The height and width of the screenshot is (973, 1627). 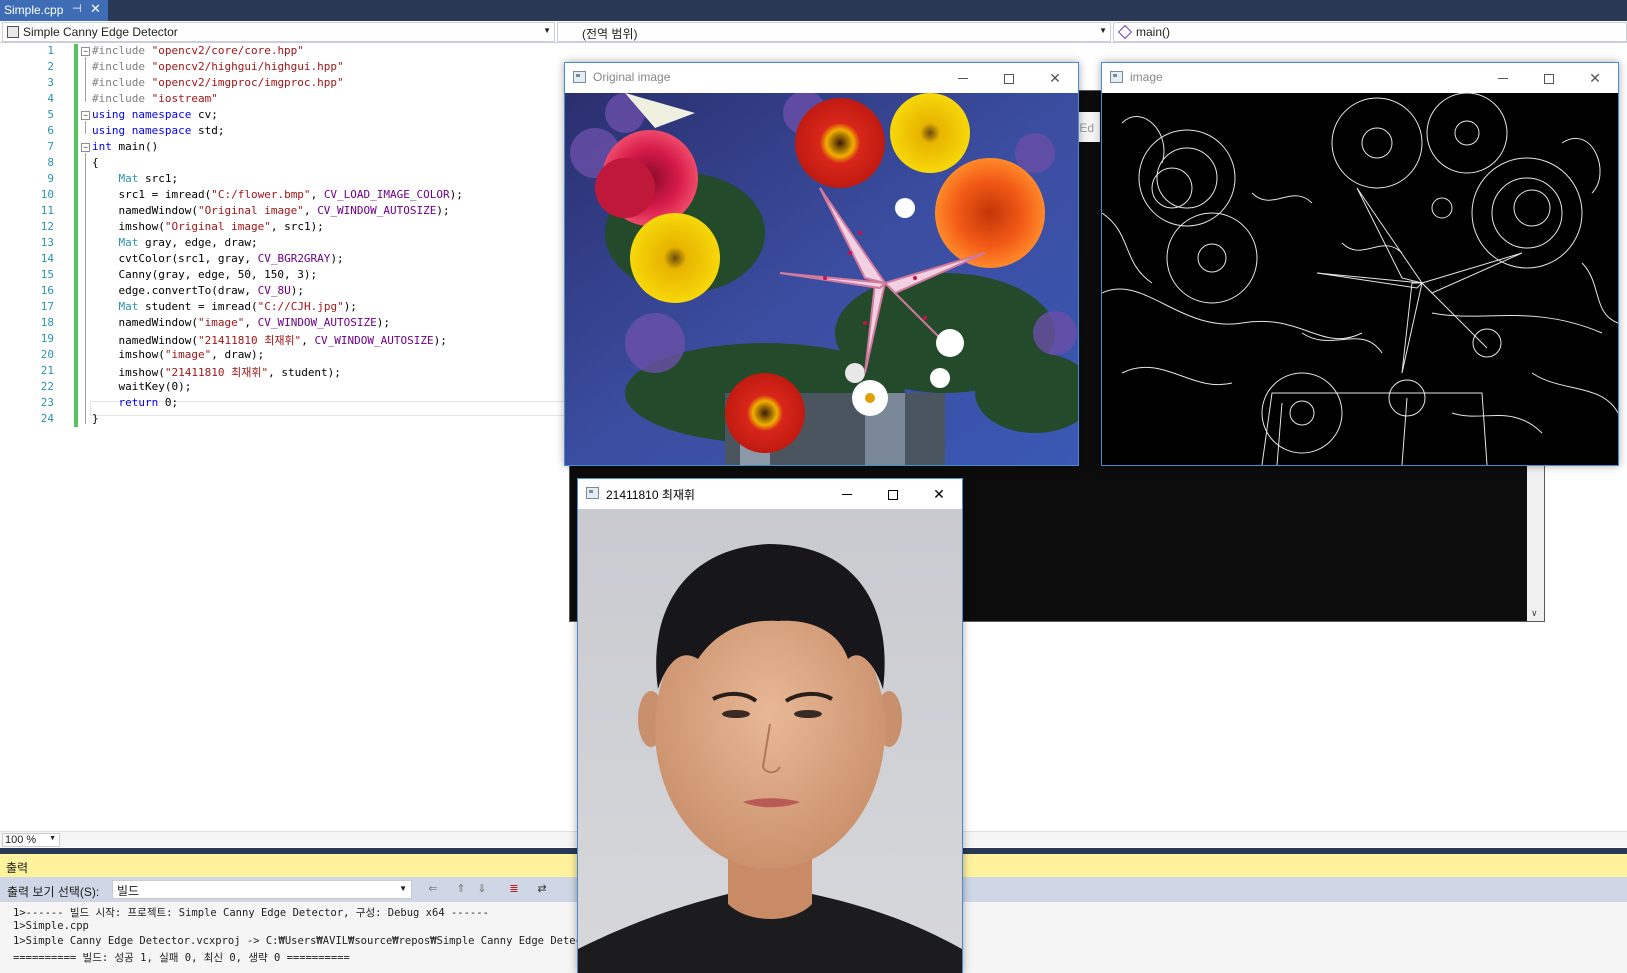 I want to click on line-number: 8, so click(x=50, y=162).